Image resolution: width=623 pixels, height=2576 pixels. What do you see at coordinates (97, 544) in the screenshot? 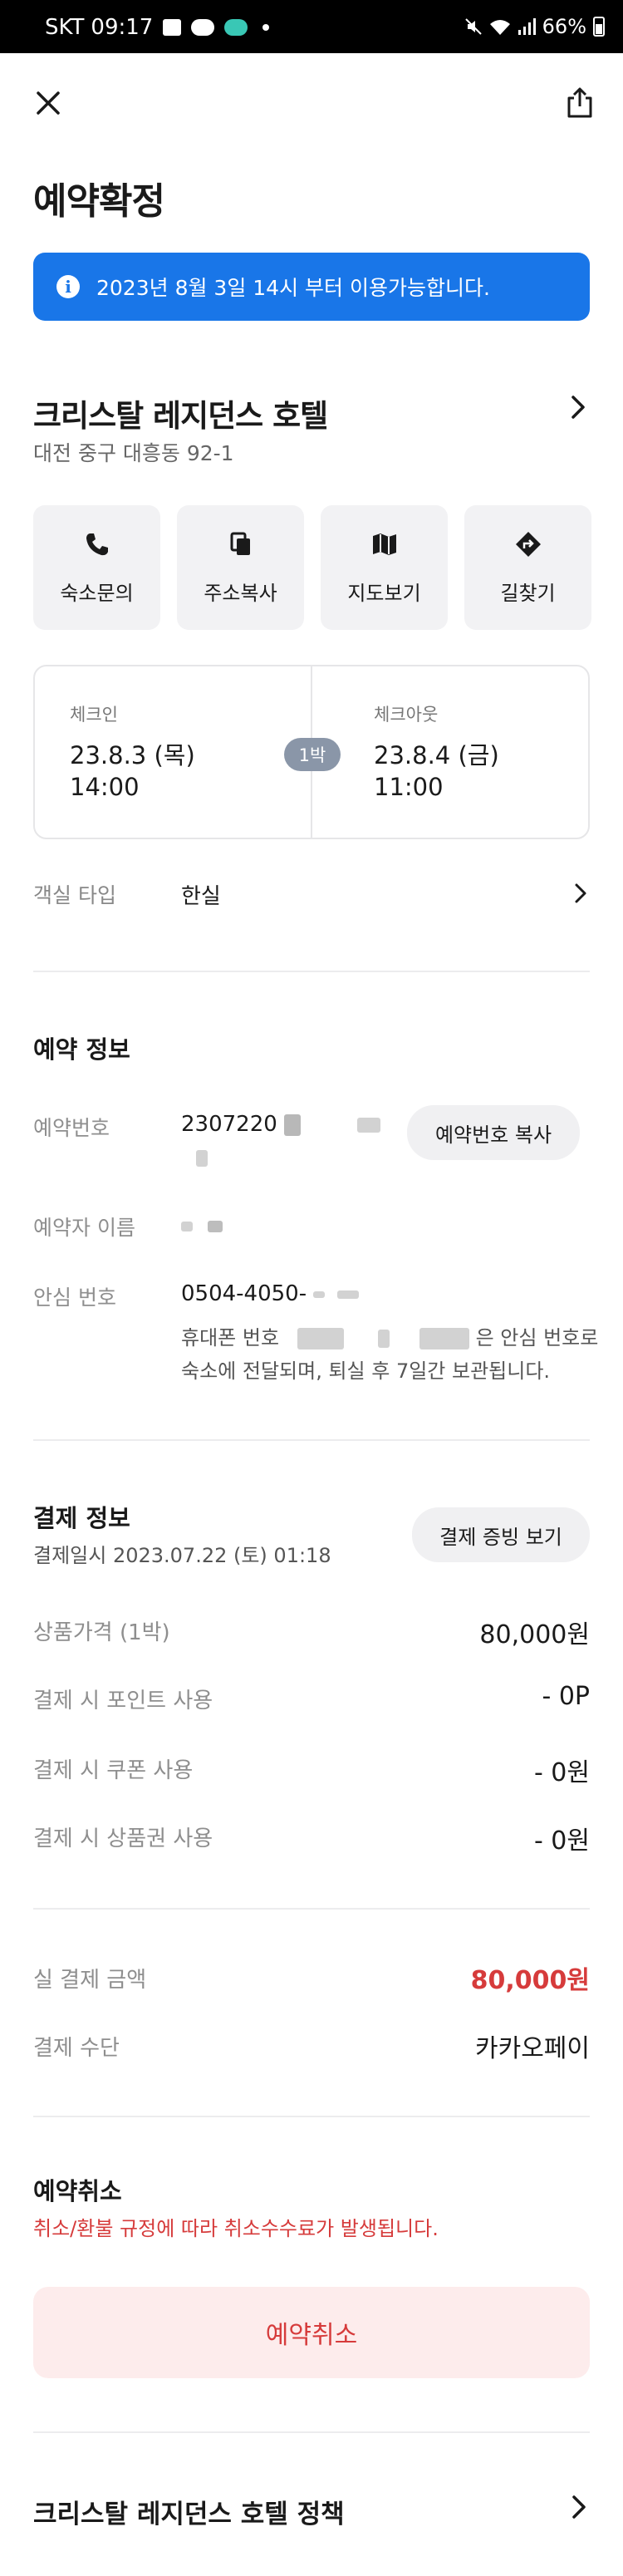
I see `phone-icon` at bounding box center [97, 544].